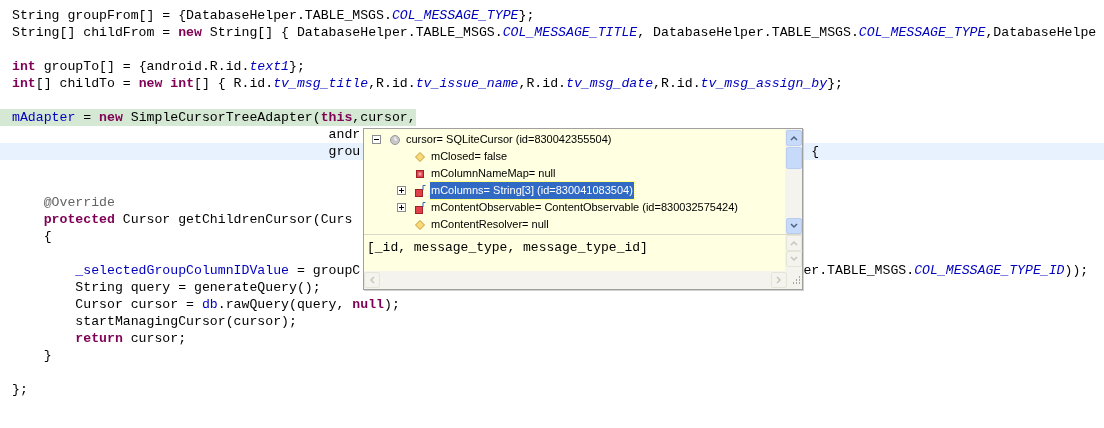 The height and width of the screenshot is (428, 1104). I want to click on variable-row: mColumns= String[3] (id=830041083504), so click(532, 190).